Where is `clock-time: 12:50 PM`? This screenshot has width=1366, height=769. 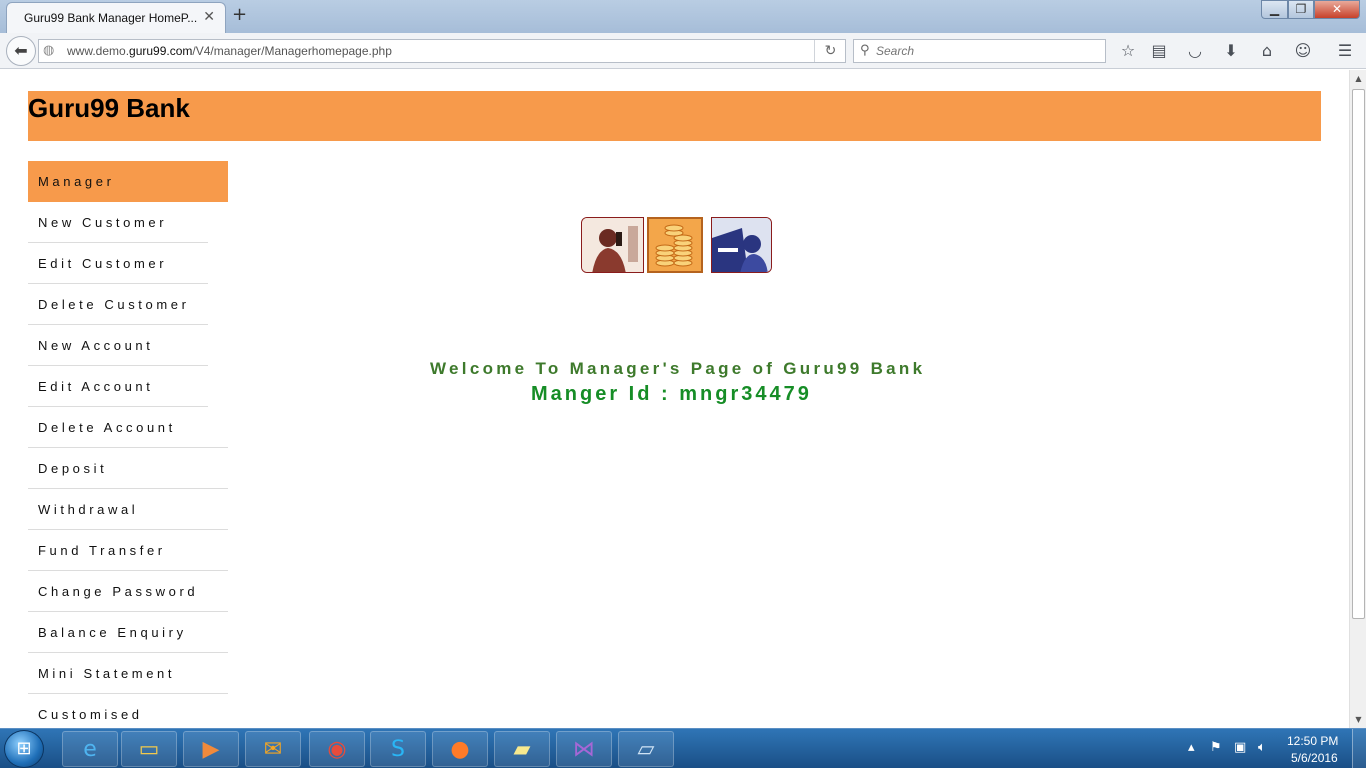 clock-time: 12:50 PM is located at coordinates (1312, 741).